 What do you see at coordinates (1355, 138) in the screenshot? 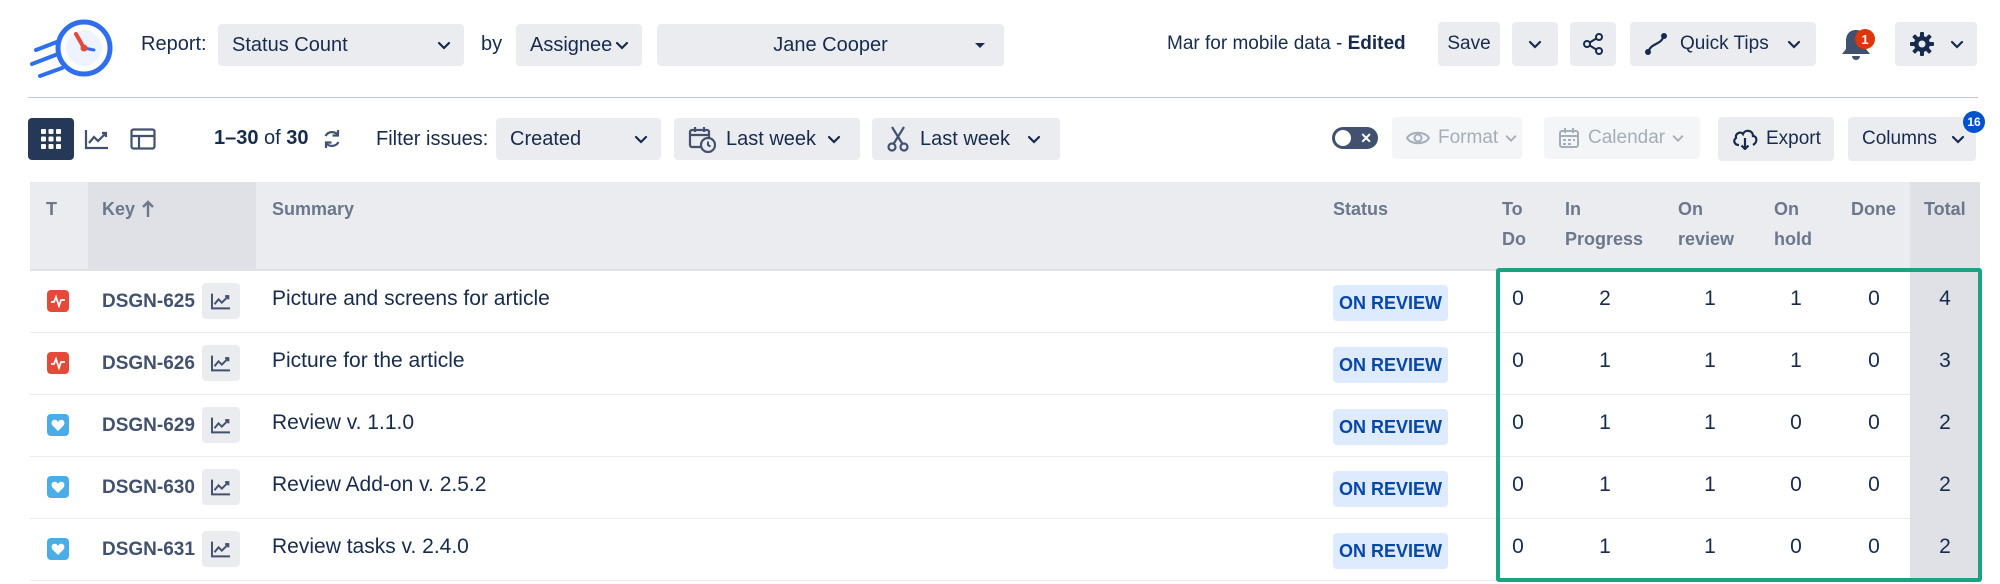
I see `format-toggle: ✕` at bounding box center [1355, 138].